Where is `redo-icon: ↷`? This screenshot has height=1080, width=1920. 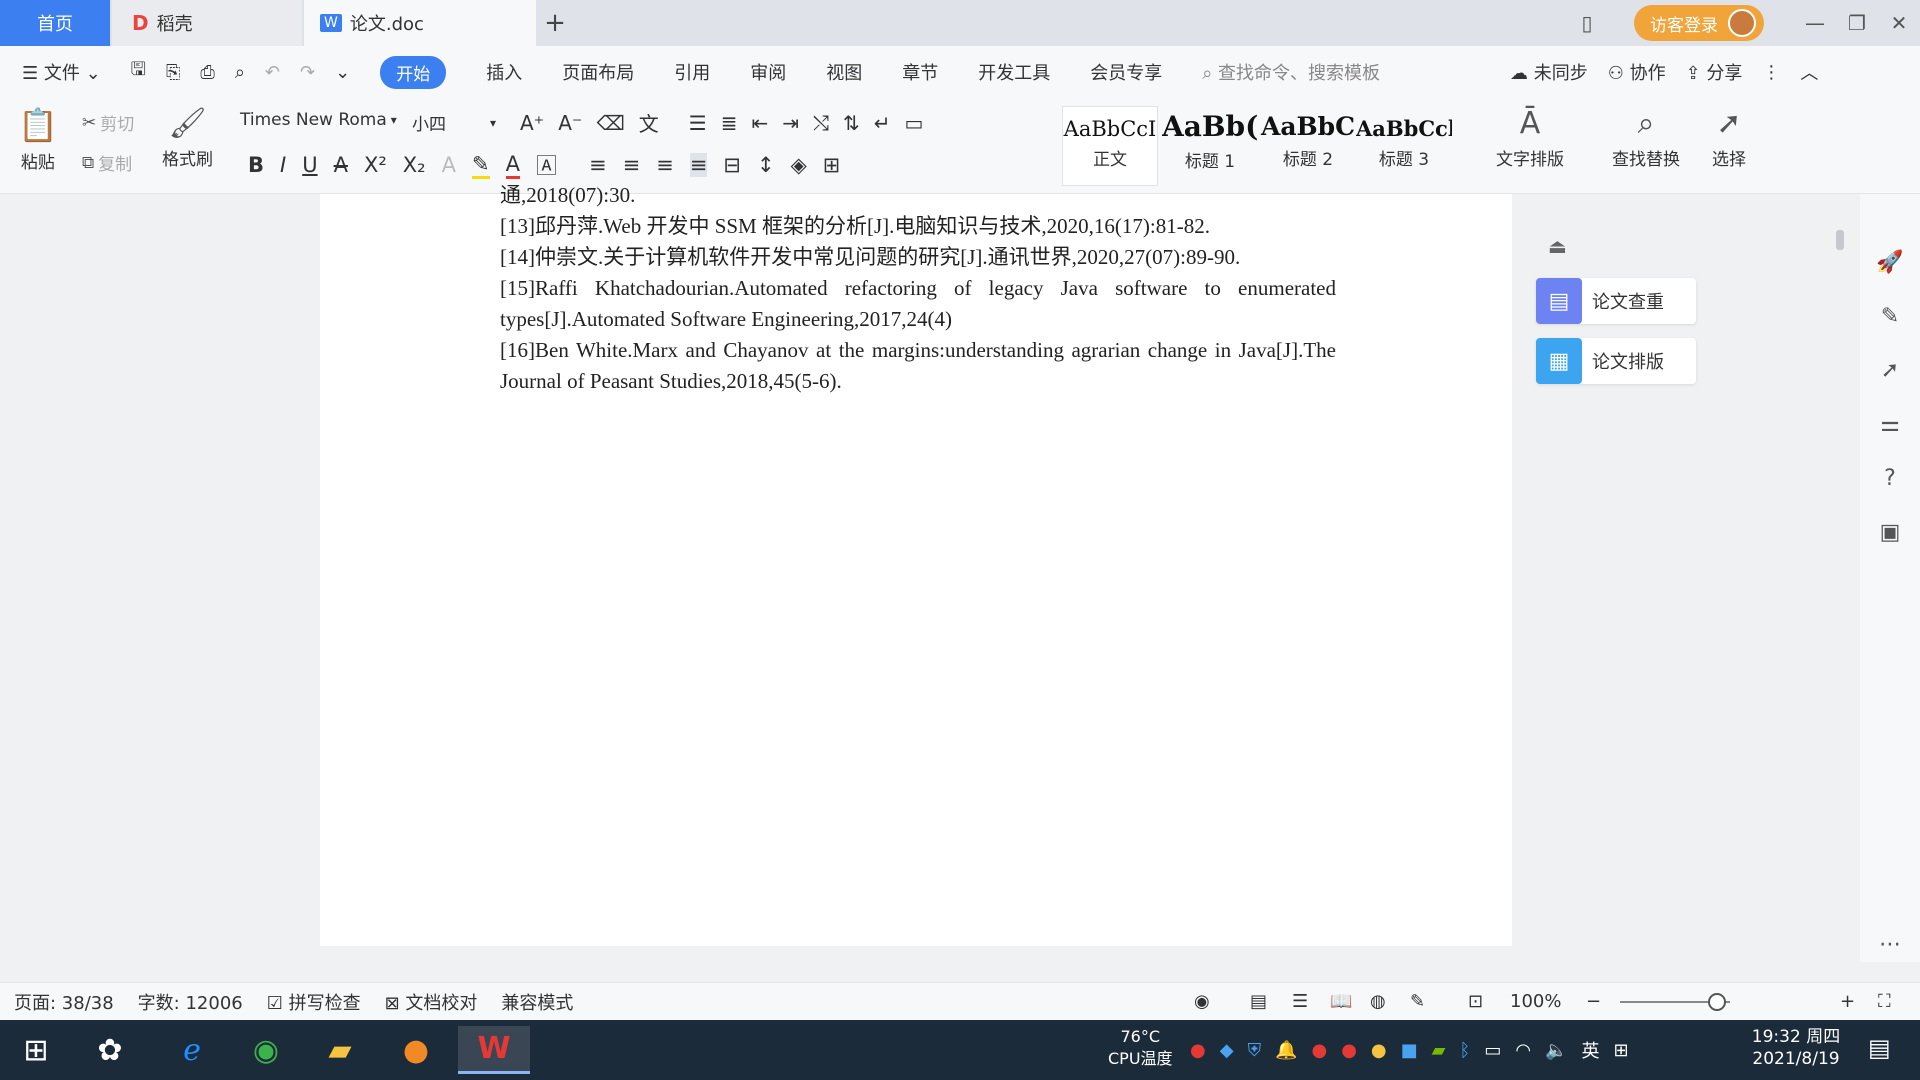
redo-icon: ↷ is located at coordinates (307, 72).